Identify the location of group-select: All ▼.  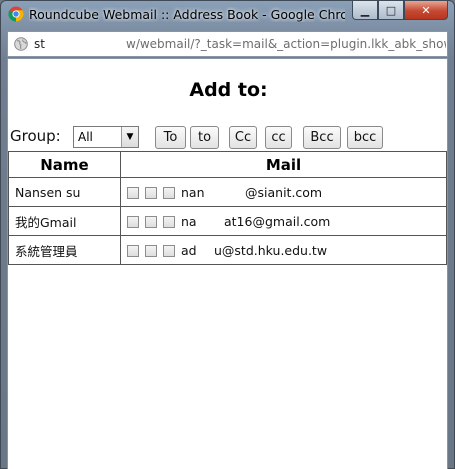
(106, 137).